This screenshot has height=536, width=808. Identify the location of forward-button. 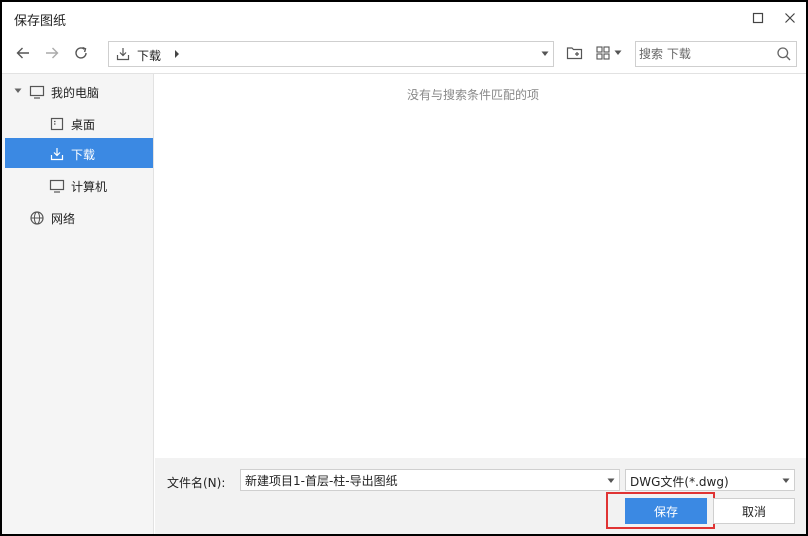
(52, 53).